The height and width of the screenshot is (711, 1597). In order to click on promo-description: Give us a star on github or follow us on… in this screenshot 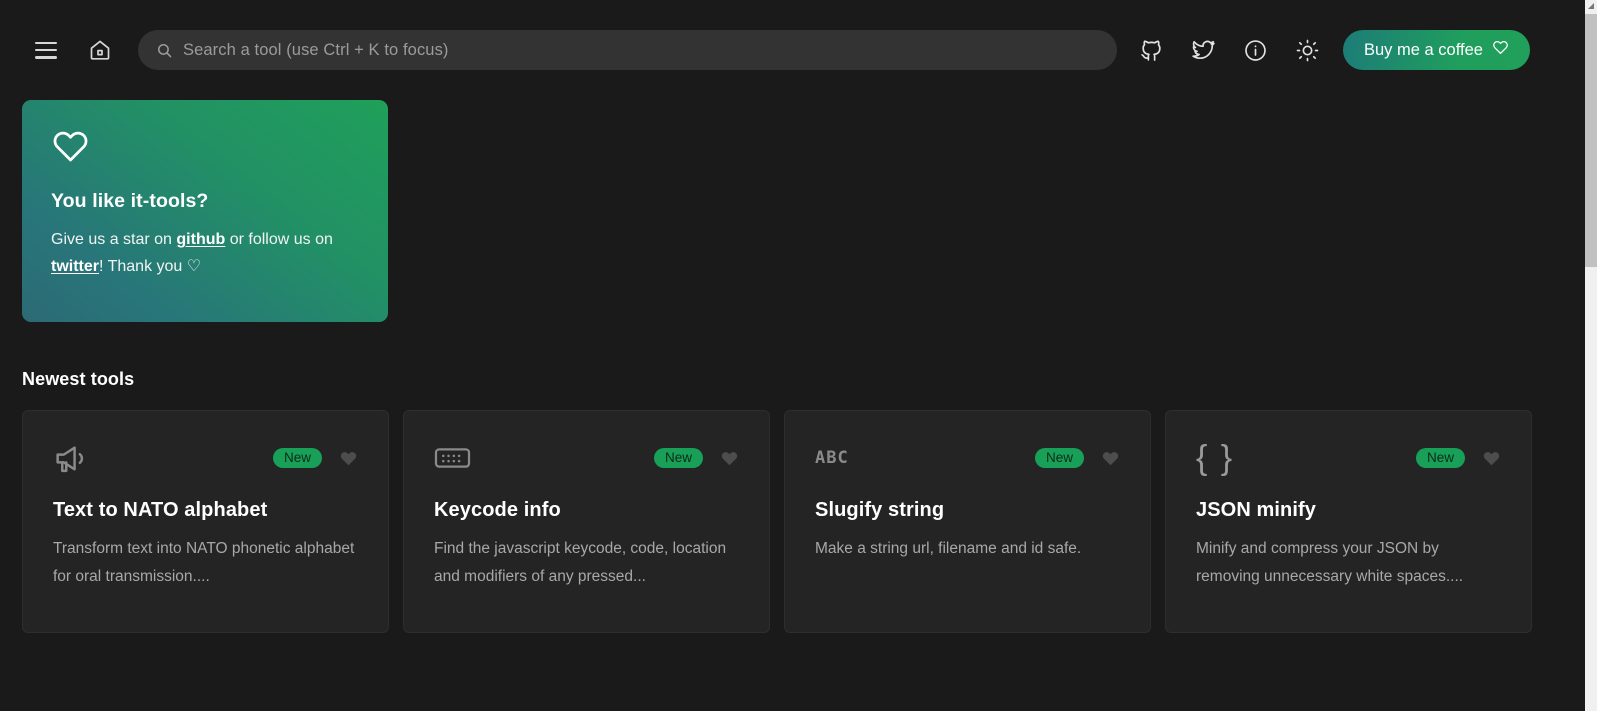, I will do `click(205, 253)`.